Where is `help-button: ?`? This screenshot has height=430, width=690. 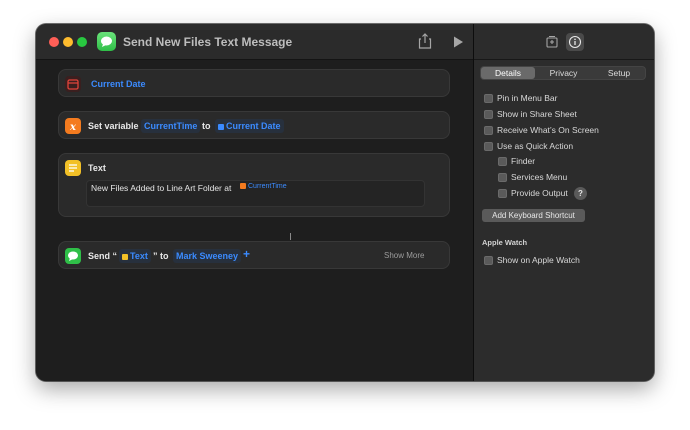 help-button: ? is located at coordinates (580, 193).